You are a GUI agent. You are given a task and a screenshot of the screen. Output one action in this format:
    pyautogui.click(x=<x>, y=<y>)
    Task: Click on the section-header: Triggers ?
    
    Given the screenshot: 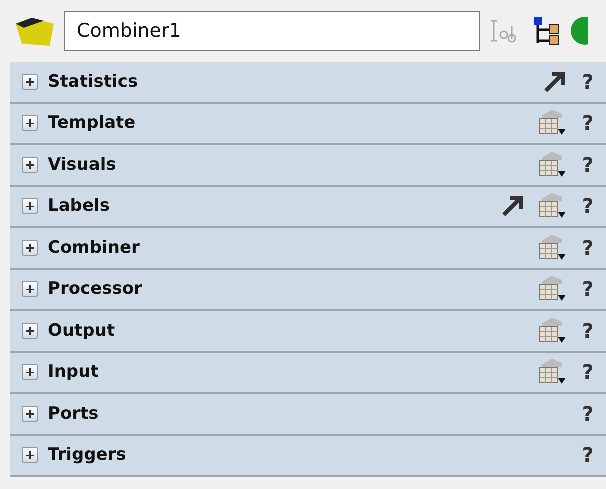 What is the action you would take?
    pyautogui.click(x=308, y=456)
    